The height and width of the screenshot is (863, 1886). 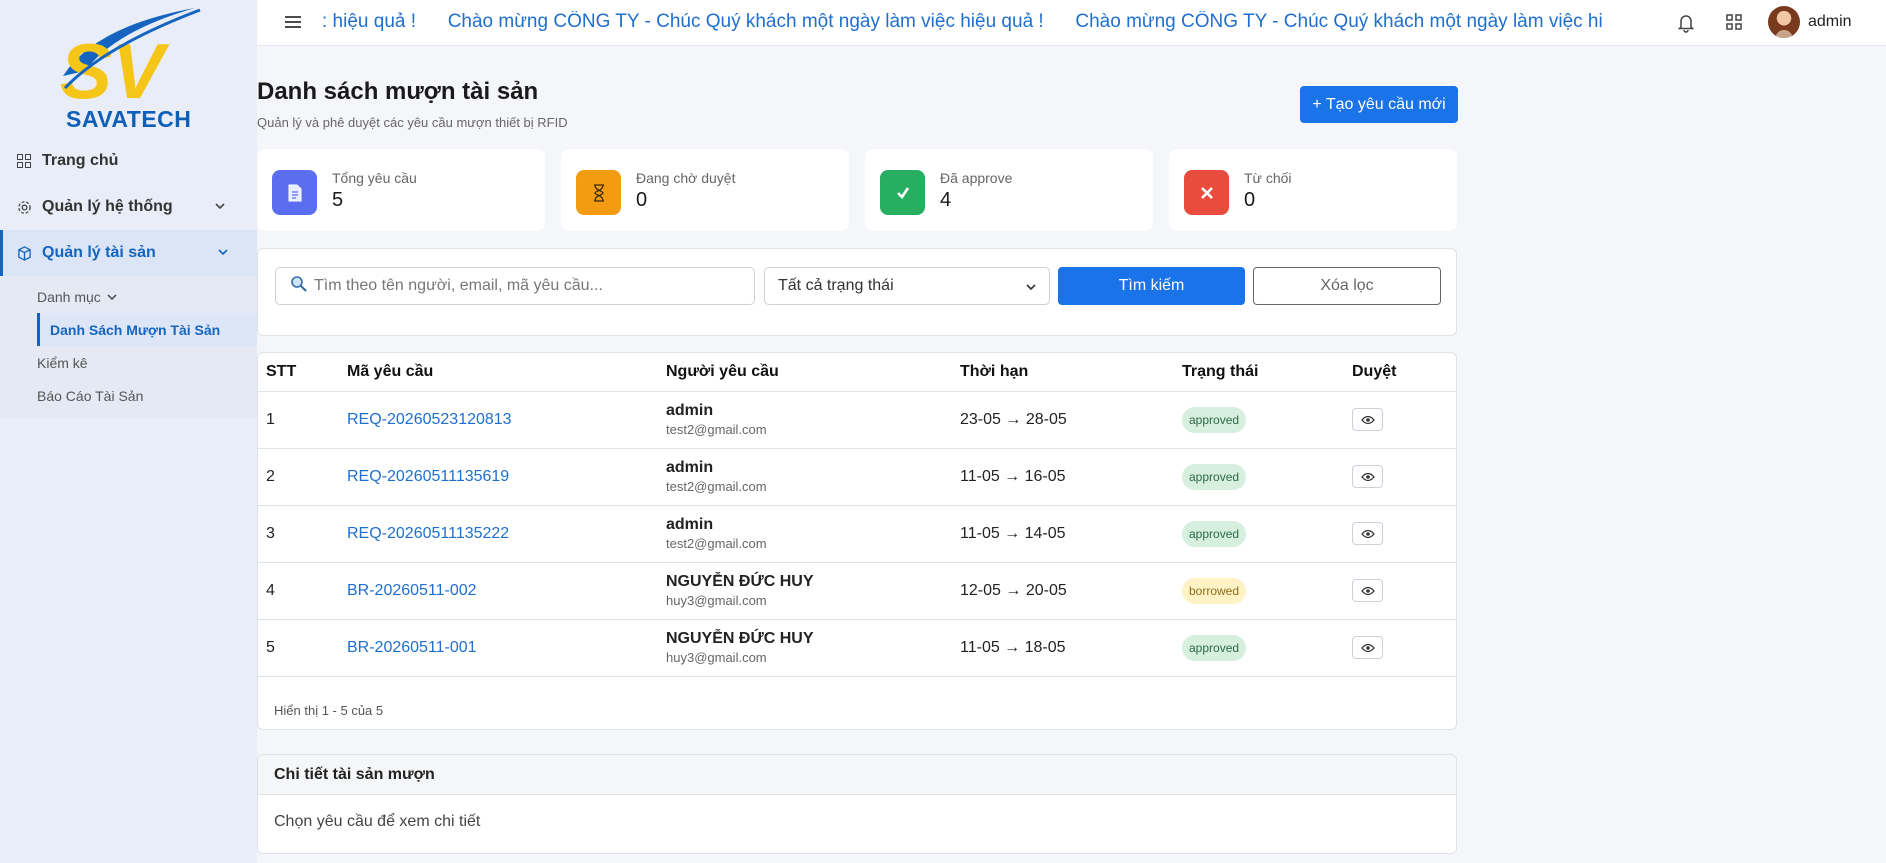 What do you see at coordinates (1151, 286) in the screenshot?
I see `search-button: Tìm kiếm` at bounding box center [1151, 286].